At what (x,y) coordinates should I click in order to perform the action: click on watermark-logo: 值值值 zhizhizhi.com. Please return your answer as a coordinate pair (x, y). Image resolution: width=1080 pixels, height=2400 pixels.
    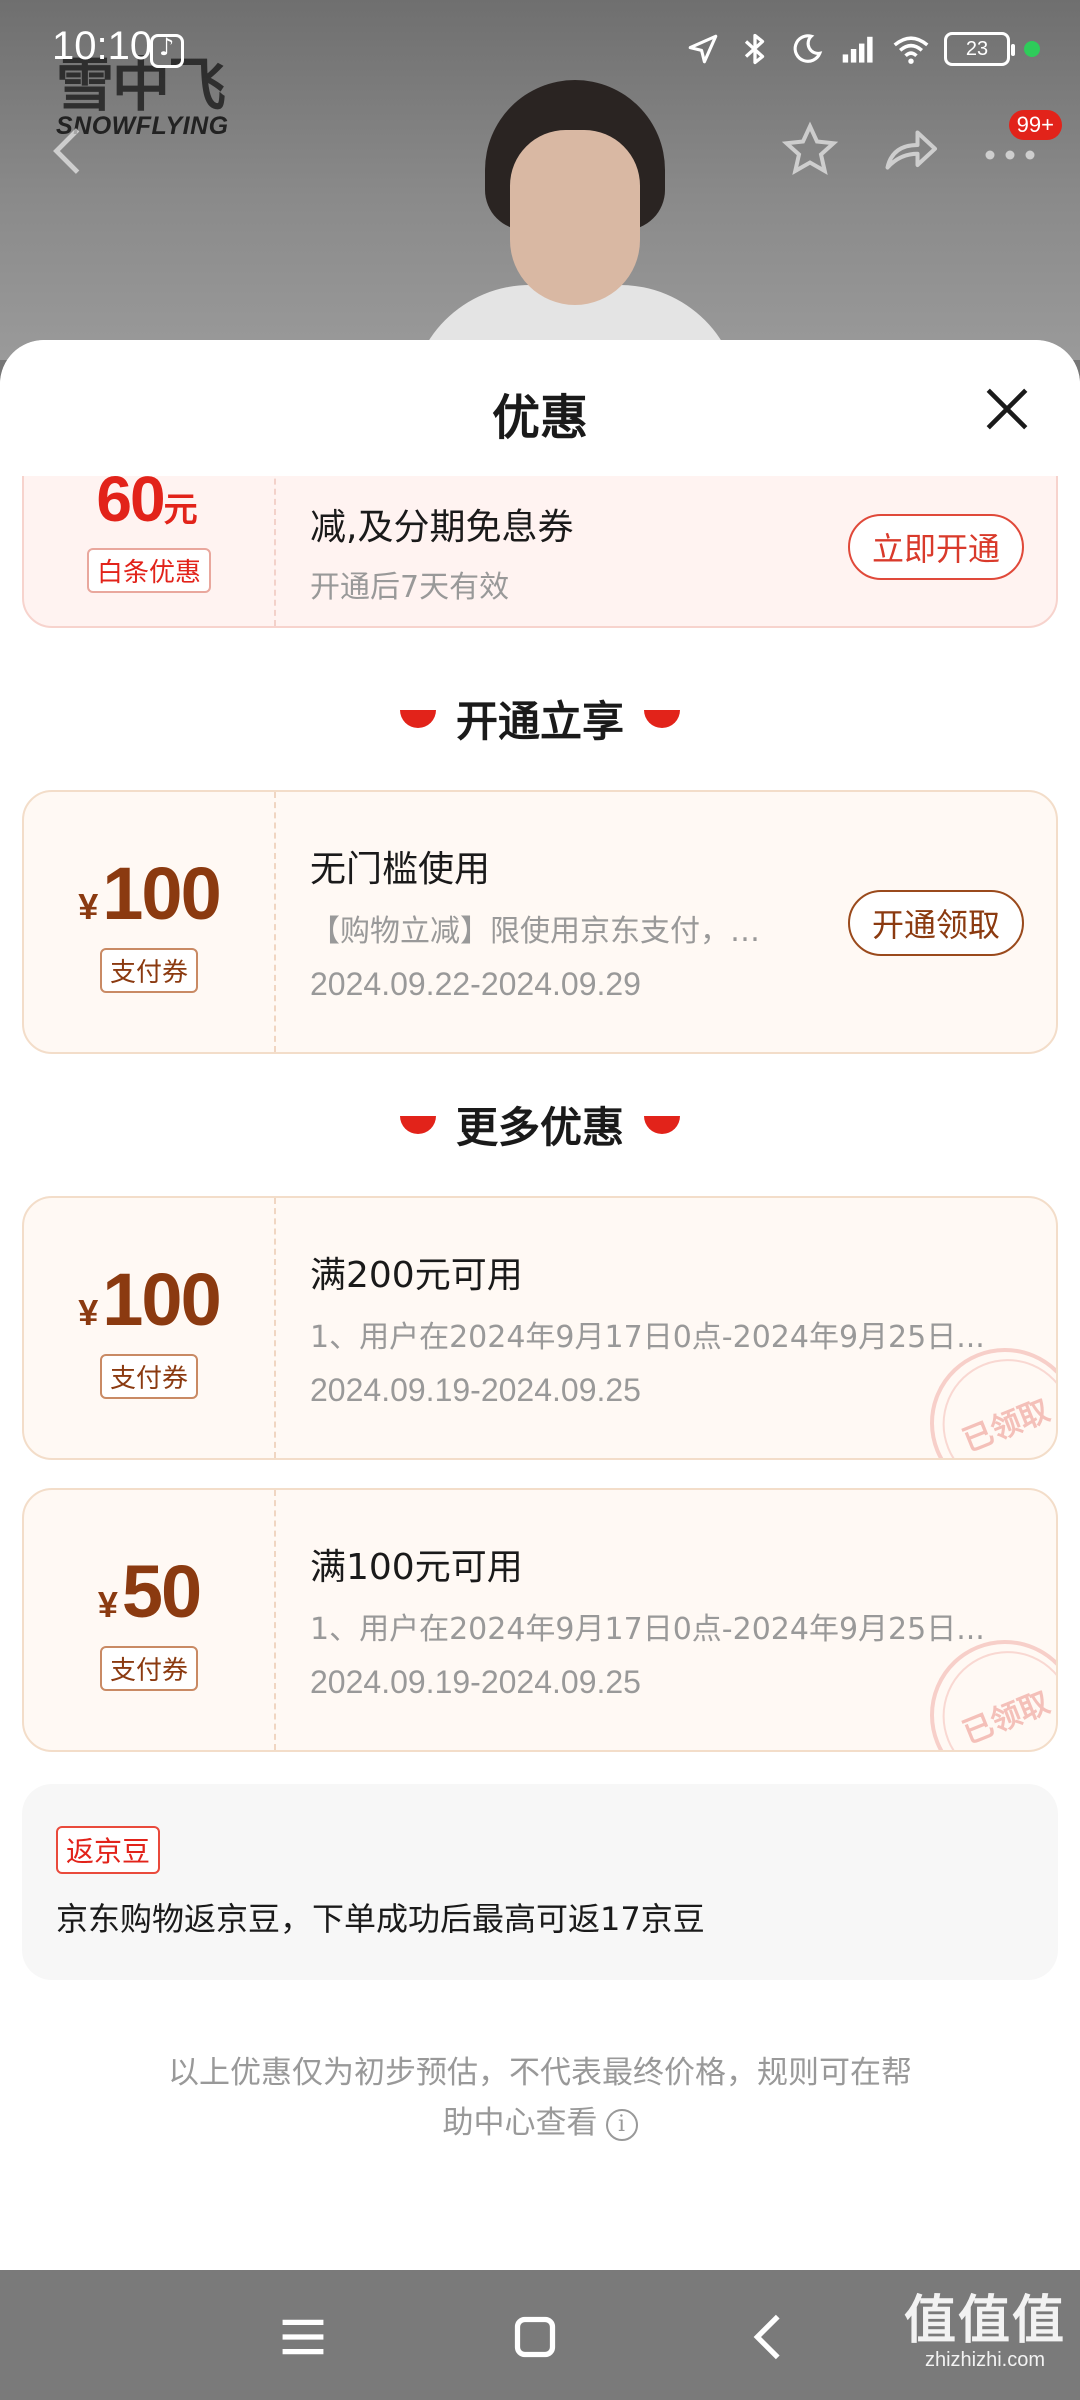
    Looking at the image, I should click on (985, 2325).